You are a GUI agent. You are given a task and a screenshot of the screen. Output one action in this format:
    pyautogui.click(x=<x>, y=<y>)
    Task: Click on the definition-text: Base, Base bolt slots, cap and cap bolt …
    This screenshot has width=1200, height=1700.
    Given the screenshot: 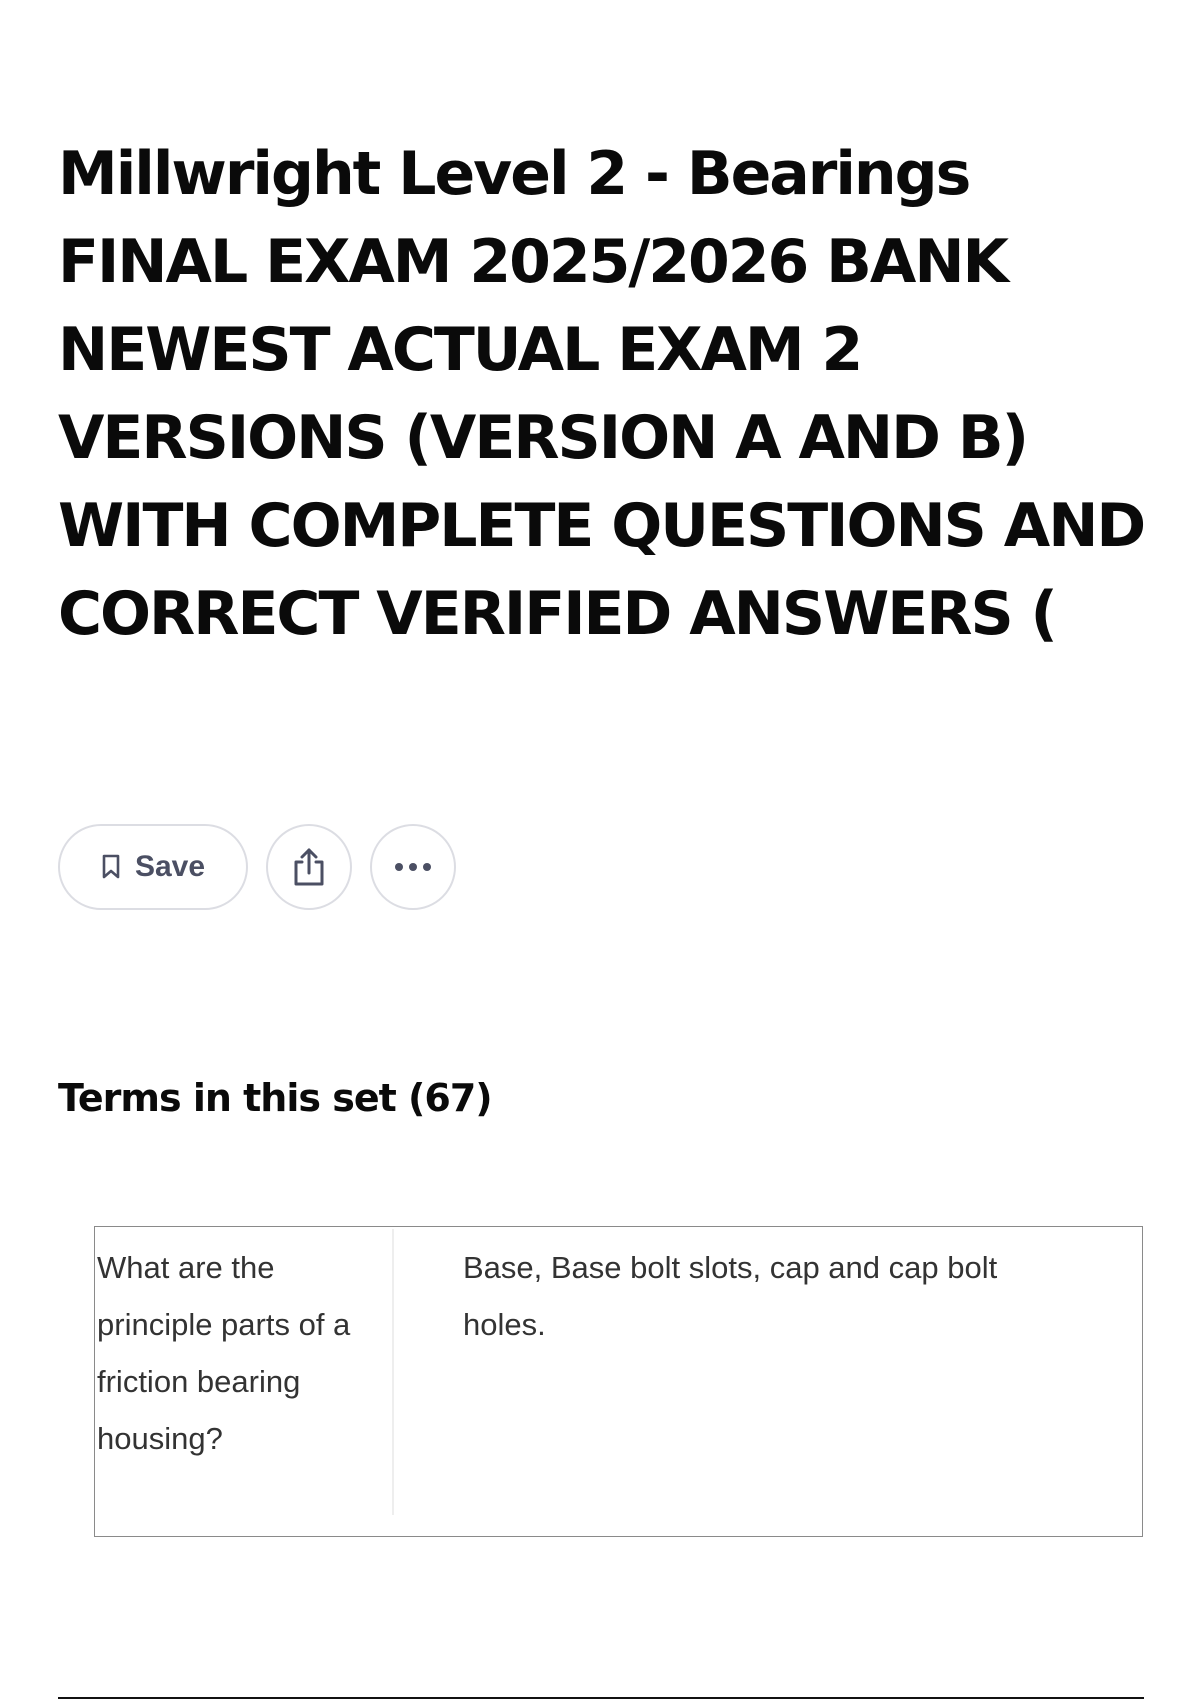 What is the action you would take?
    pyautogui.click(x=730, y=1296)
    